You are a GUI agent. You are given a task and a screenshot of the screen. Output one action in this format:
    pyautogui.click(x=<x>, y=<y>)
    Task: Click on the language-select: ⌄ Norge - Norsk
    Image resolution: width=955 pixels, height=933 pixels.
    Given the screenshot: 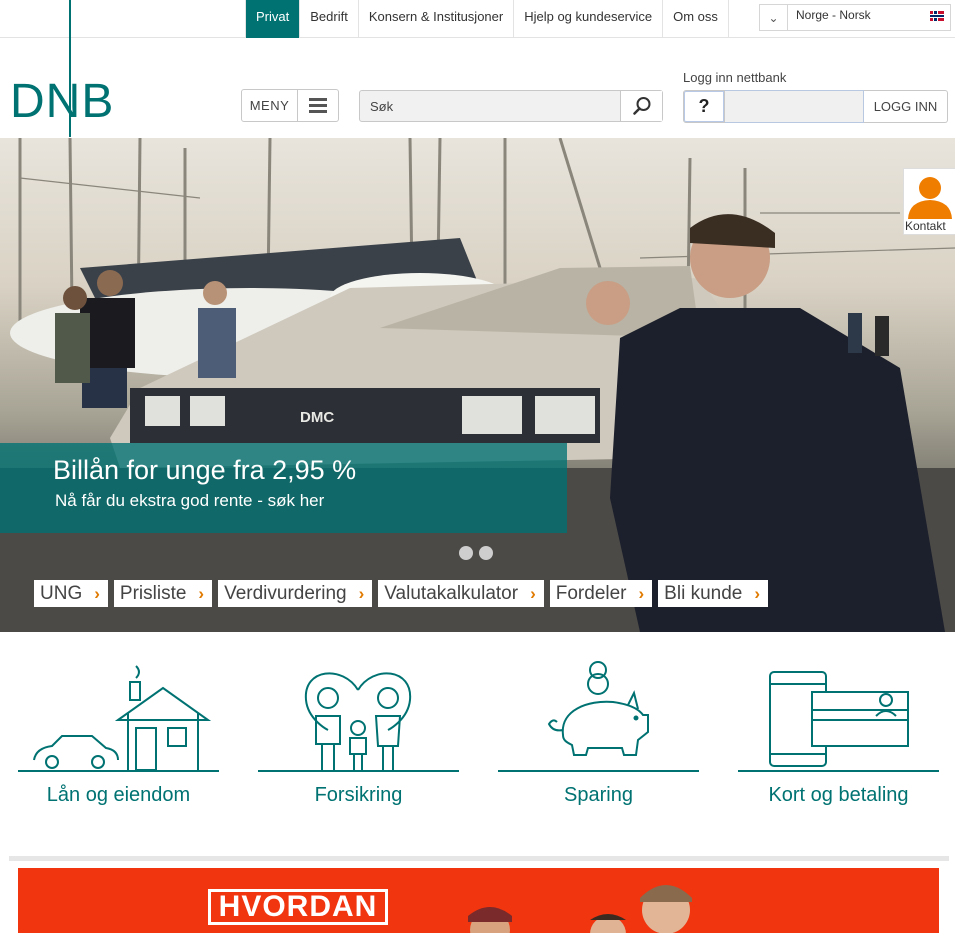 What is the action you would take?
    pyautogui.click(x=855, y=17)
    